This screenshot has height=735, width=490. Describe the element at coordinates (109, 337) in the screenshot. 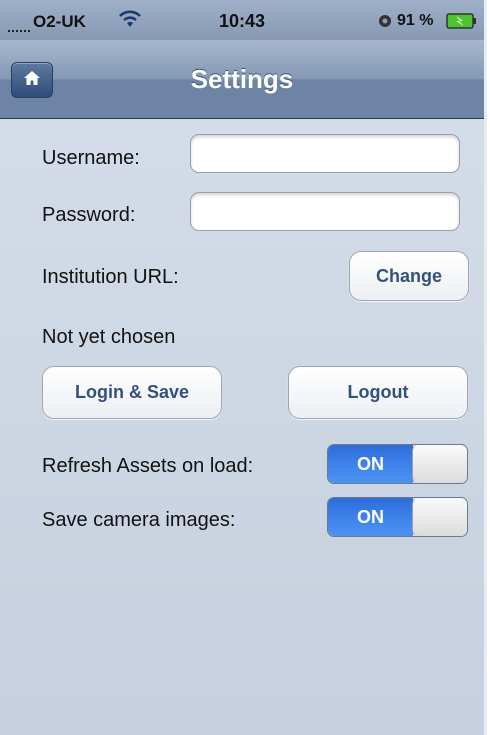

I see `institution-status: Not yet chosen` at that location.